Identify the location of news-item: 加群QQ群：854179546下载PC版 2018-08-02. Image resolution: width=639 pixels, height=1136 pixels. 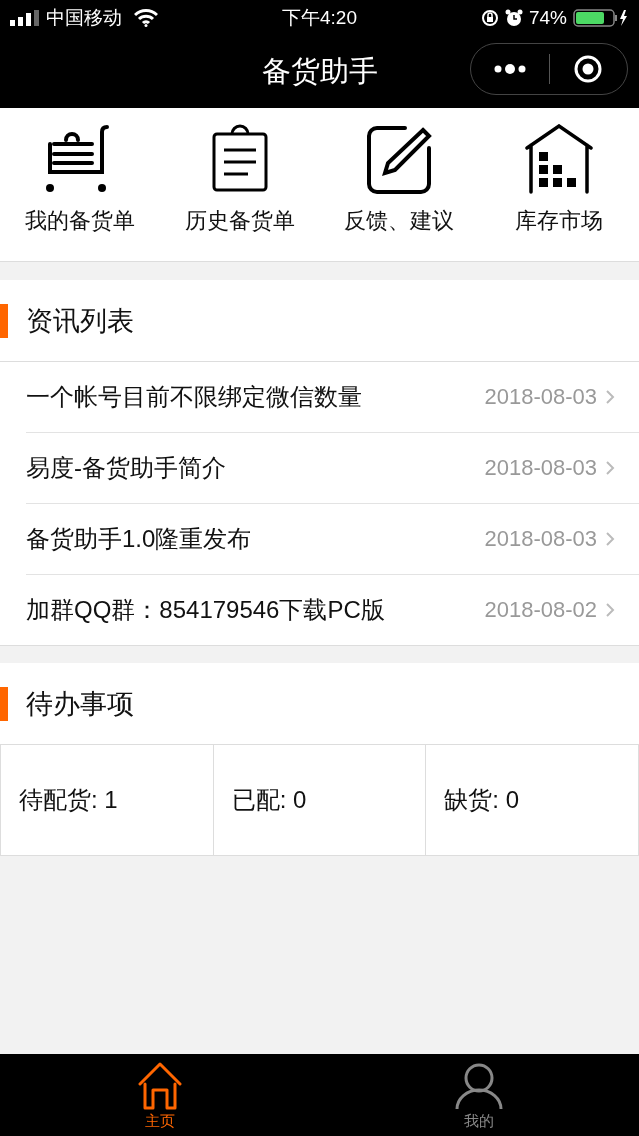
(332, 610).